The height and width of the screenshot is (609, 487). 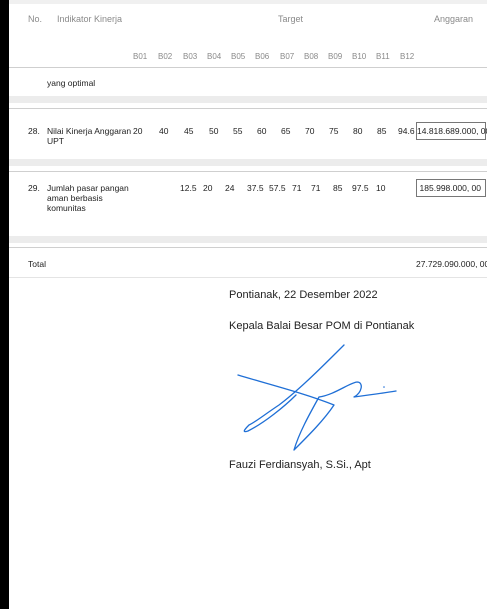 What do you see at coordinates (338, 188) in the screenshot?
I see `target-b10: 85` at bounding box center [338, 188].